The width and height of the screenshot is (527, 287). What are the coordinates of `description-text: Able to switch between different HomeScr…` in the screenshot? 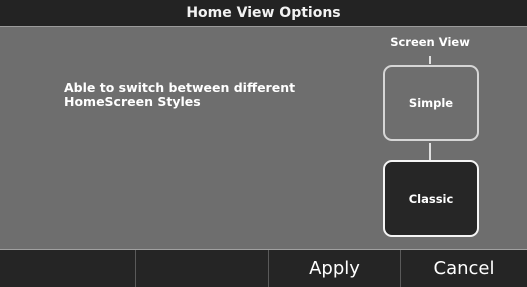 It's located at (180, 94).